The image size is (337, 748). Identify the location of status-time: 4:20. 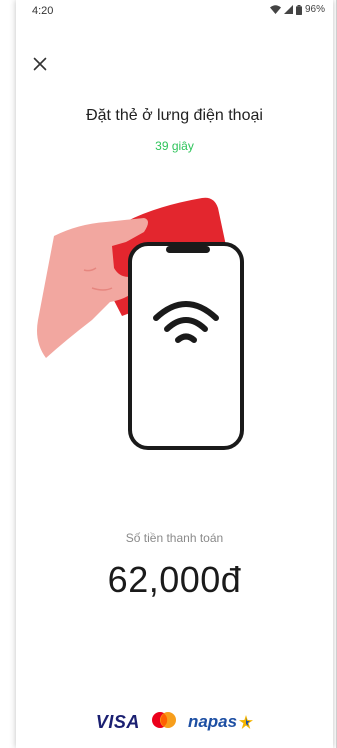
(43, 11).